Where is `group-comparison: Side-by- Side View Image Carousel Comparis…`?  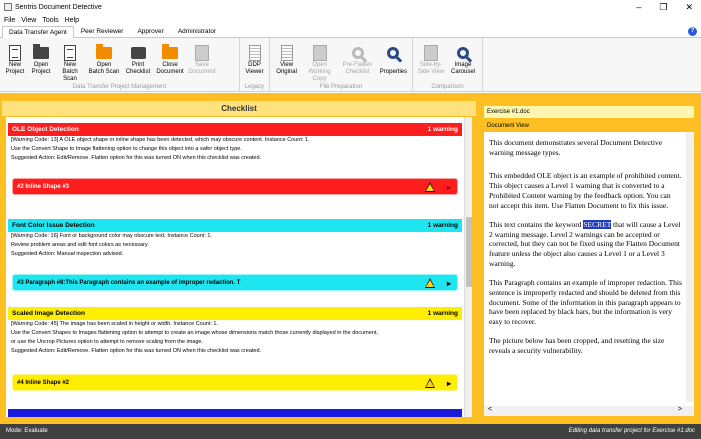 group-comparison: Side-by- Side View Image Carousel Comparis… is located at coordinates (448, 65).